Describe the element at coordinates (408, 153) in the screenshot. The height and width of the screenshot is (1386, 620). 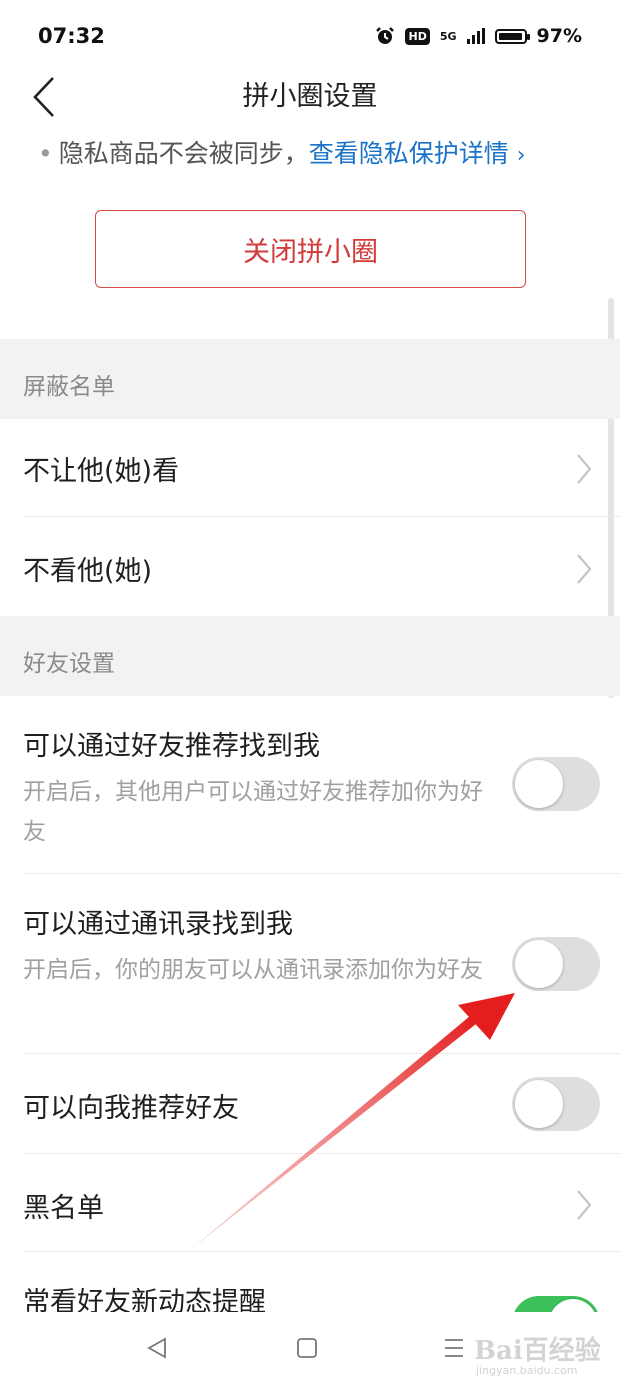
I see `privacy-link-label: 查看隐私保护详情` at that location.